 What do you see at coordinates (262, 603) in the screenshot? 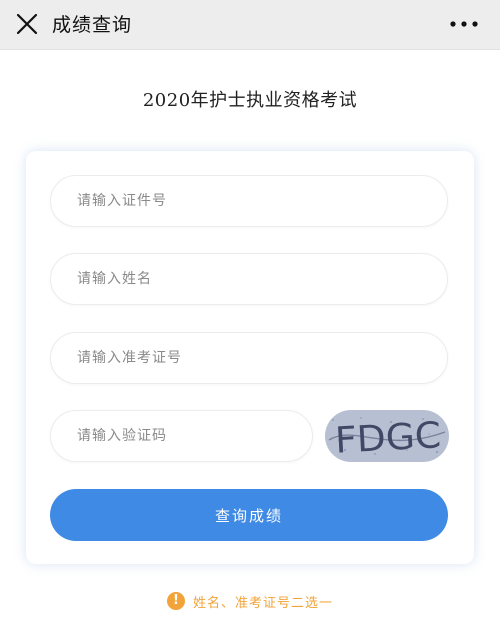
I see `hint-text: 姓名、准考证号二选一` at bounding box center [262, 603].